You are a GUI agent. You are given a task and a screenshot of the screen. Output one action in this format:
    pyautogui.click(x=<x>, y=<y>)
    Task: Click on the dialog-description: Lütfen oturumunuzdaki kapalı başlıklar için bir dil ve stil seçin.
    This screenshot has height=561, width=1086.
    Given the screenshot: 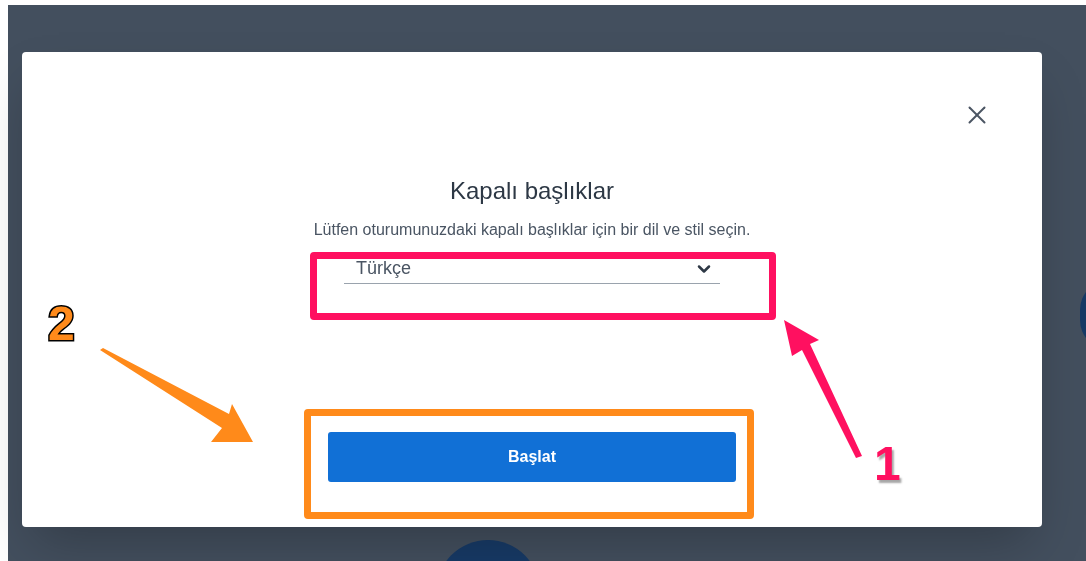 What is the action you would take?
    pyautogui.click(x=532, y=230)
    